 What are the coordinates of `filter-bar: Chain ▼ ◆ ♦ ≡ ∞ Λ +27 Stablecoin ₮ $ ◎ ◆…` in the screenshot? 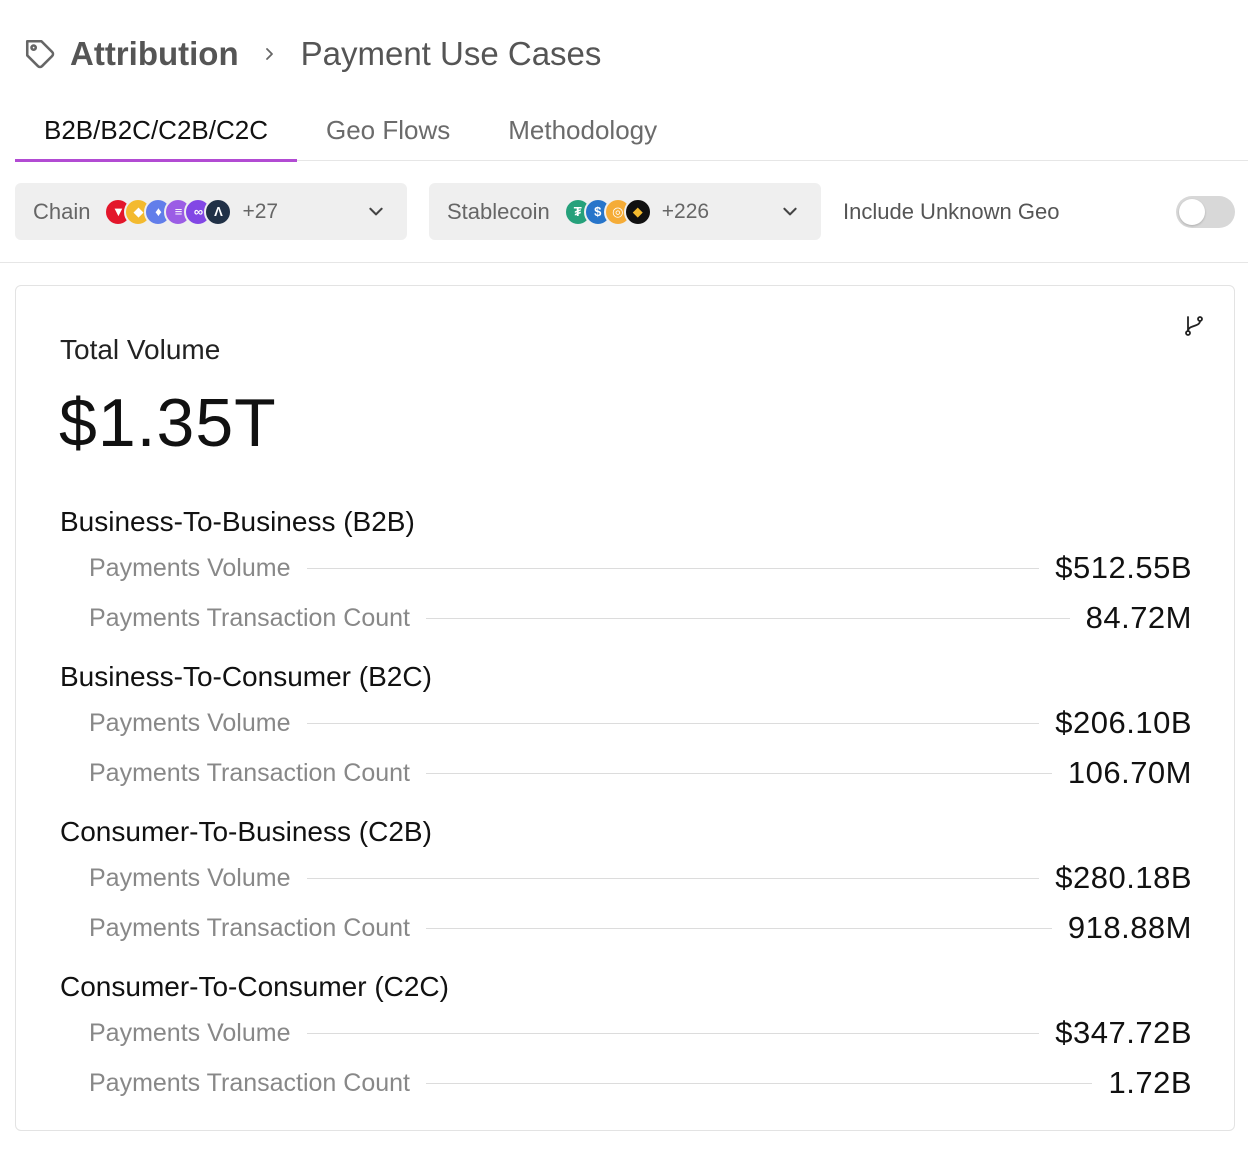 It's located at (624, 212).